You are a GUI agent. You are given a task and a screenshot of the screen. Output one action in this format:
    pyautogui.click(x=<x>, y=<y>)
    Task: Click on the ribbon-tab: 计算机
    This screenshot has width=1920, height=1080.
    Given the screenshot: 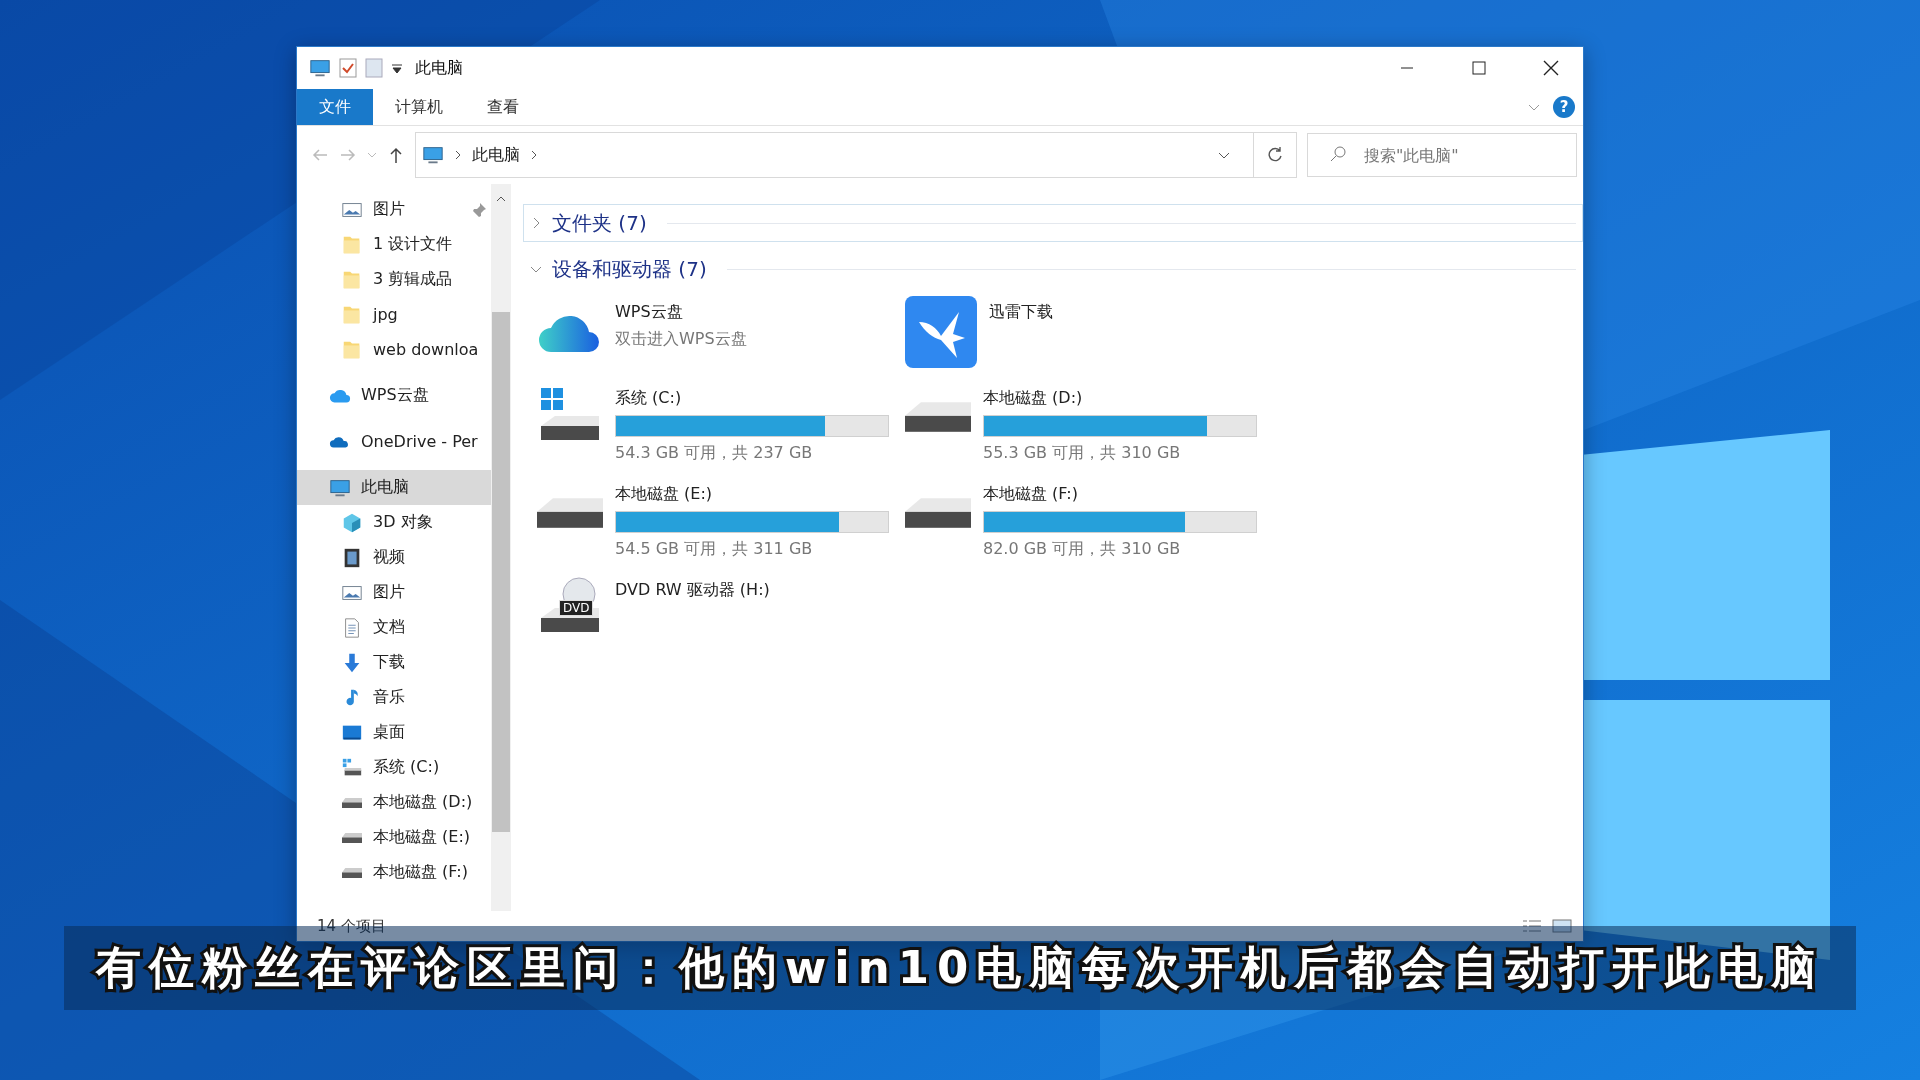 What is the action you would take?
    pyautogui.click(x=419, y=107)
    